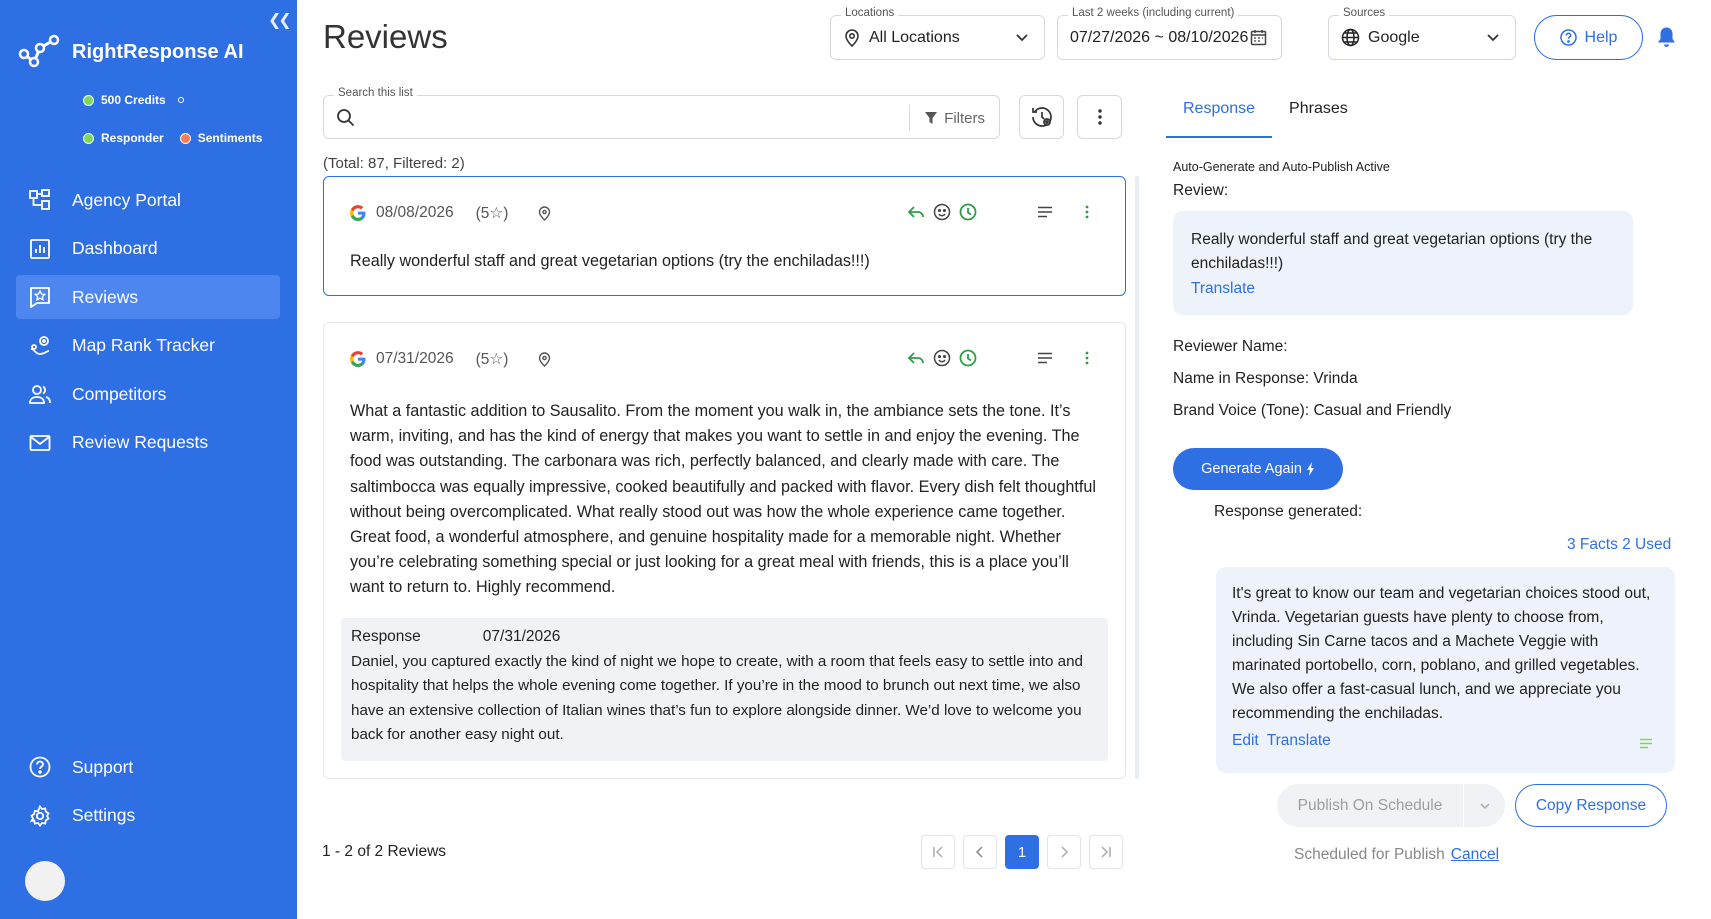 The height and width of the screenshot is (919, 1711). What do you see at coordinates (1258, 40) in the screenshot?
I see `calendar-icon` at bounding box center [1258, 40].